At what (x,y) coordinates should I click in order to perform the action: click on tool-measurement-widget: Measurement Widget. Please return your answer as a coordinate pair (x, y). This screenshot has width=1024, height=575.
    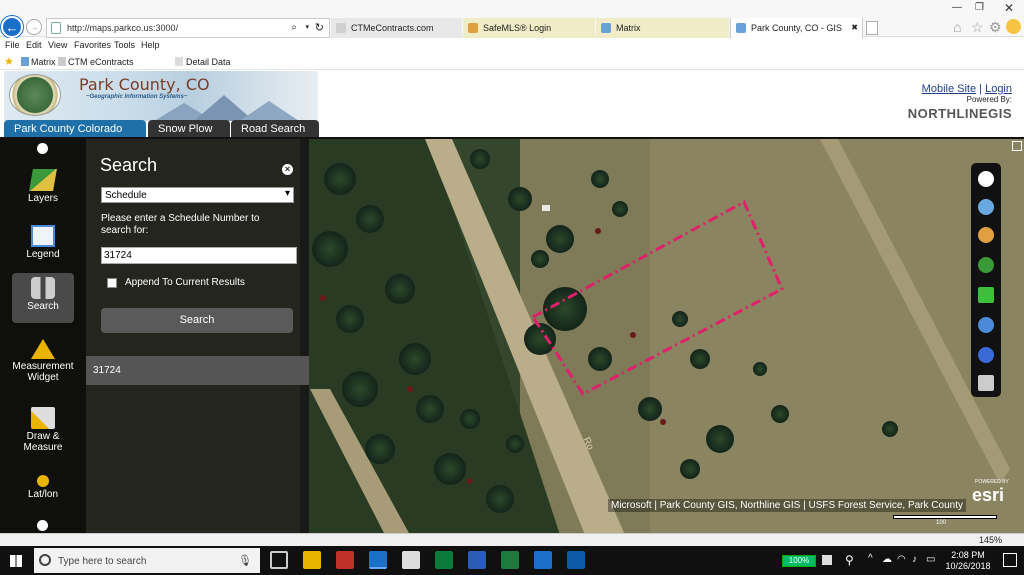
    Looking at the image, I should click on (43, 361).